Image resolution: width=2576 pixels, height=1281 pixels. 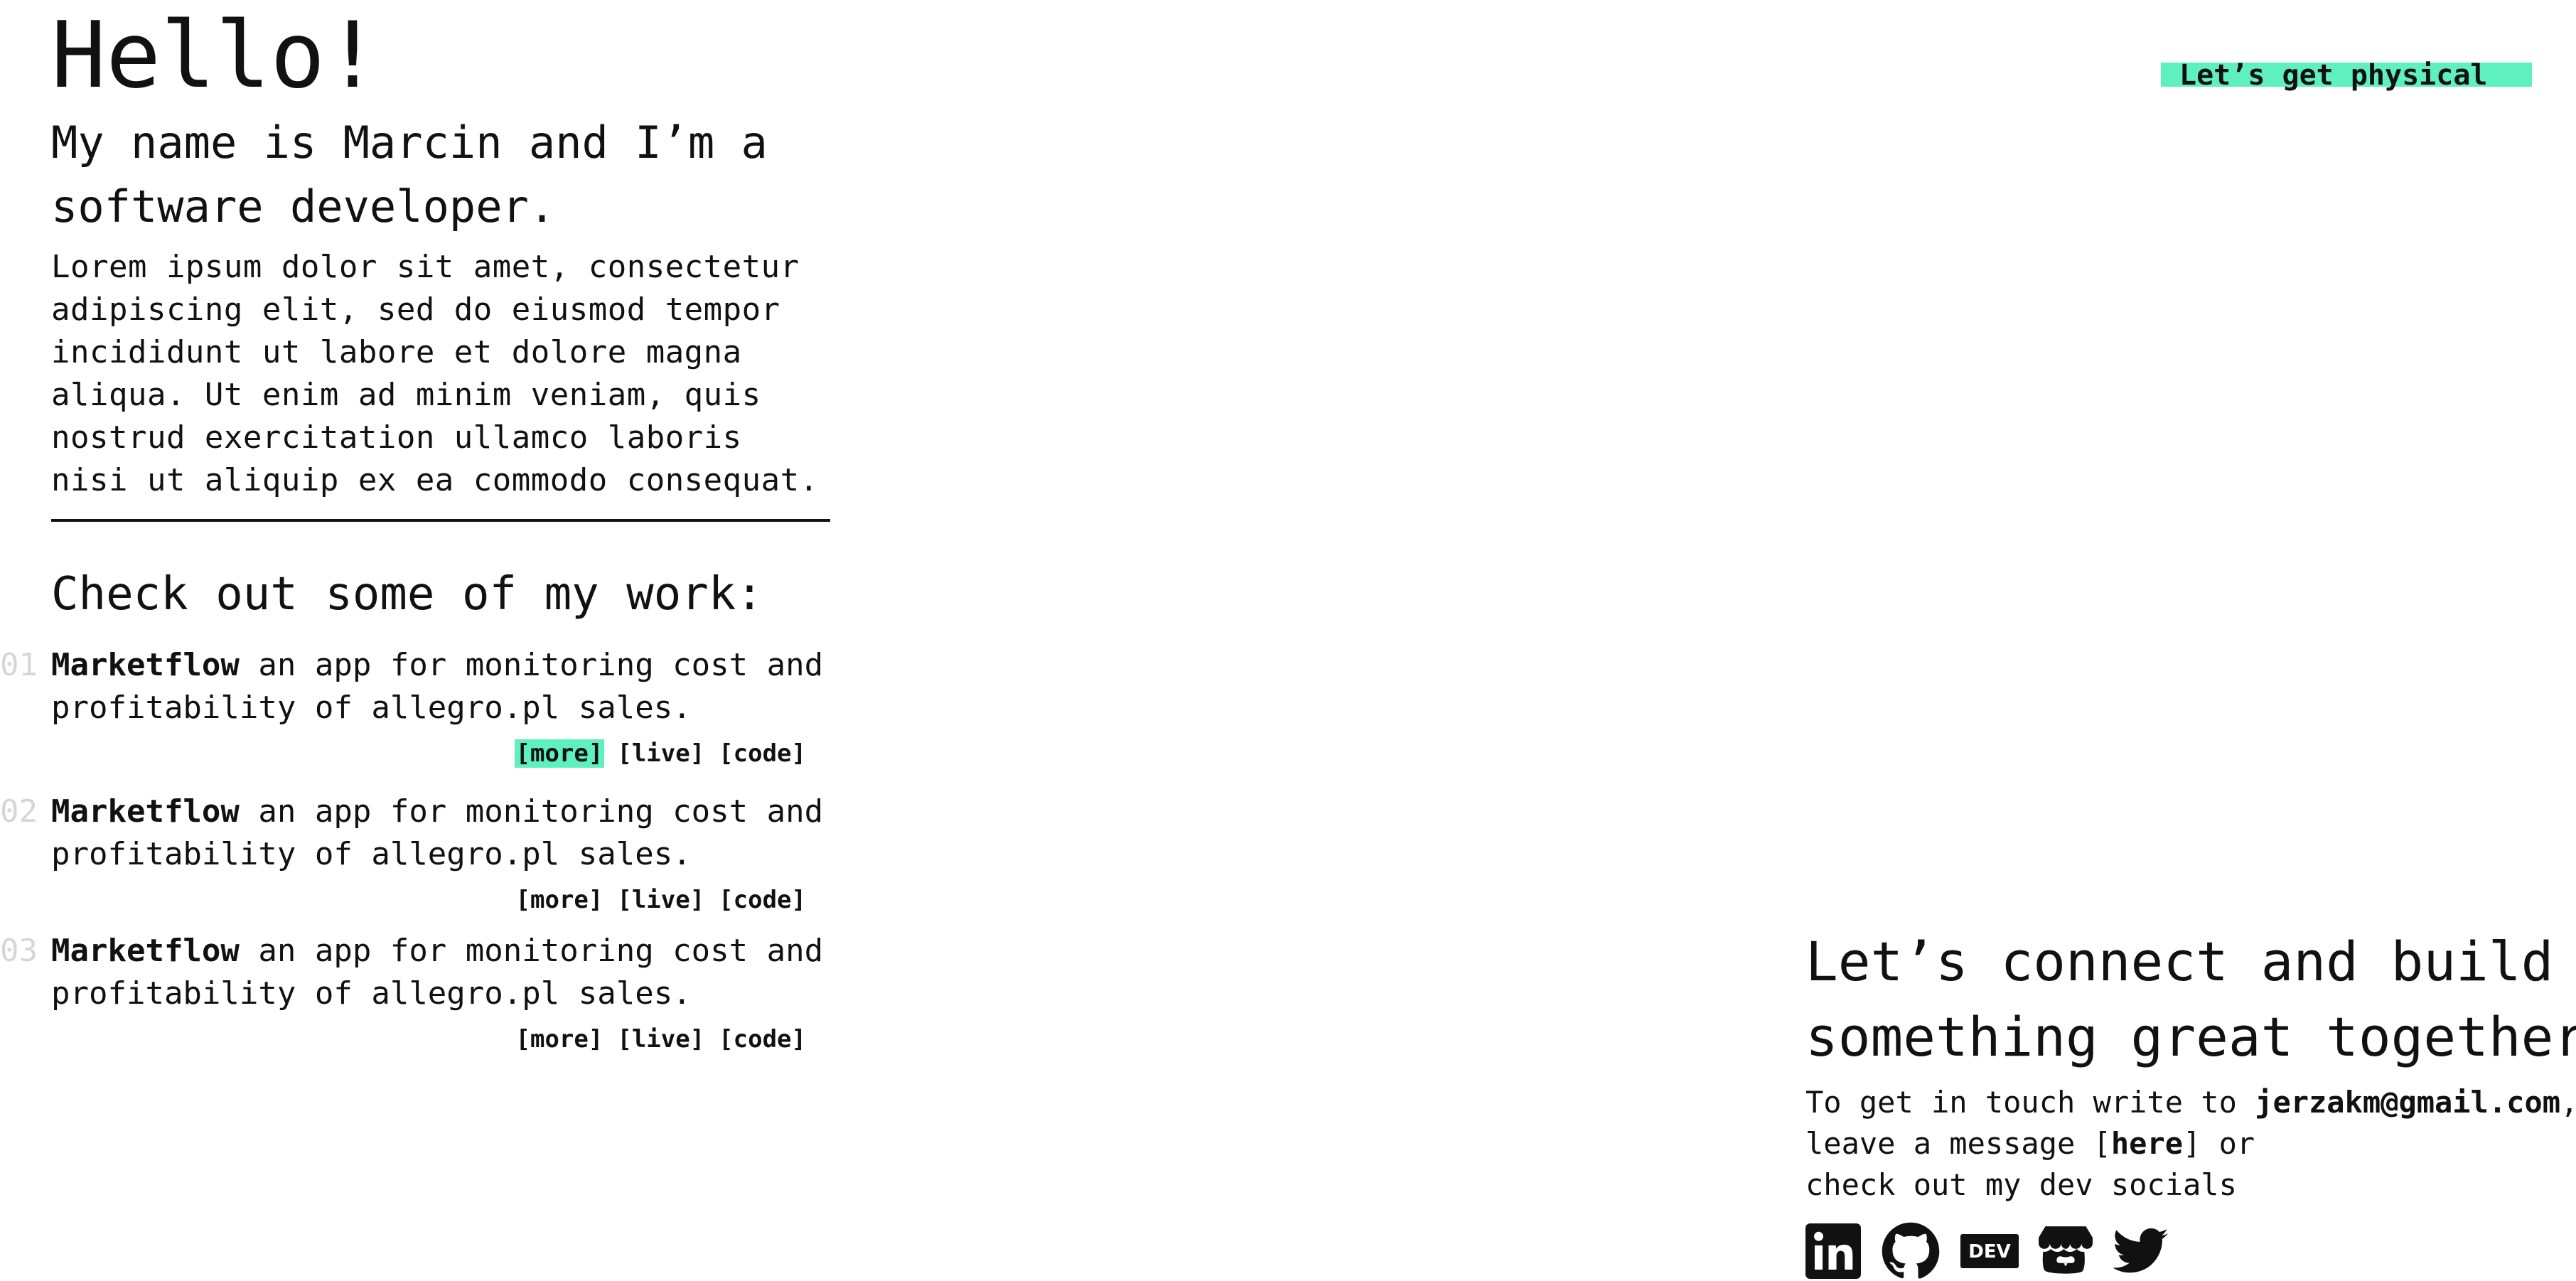 What do you see at coordinates (2179, 961) in the screenshot?
I see `contact-heading-line1: Let’s connect and build` at bounding box center [2179, 961].